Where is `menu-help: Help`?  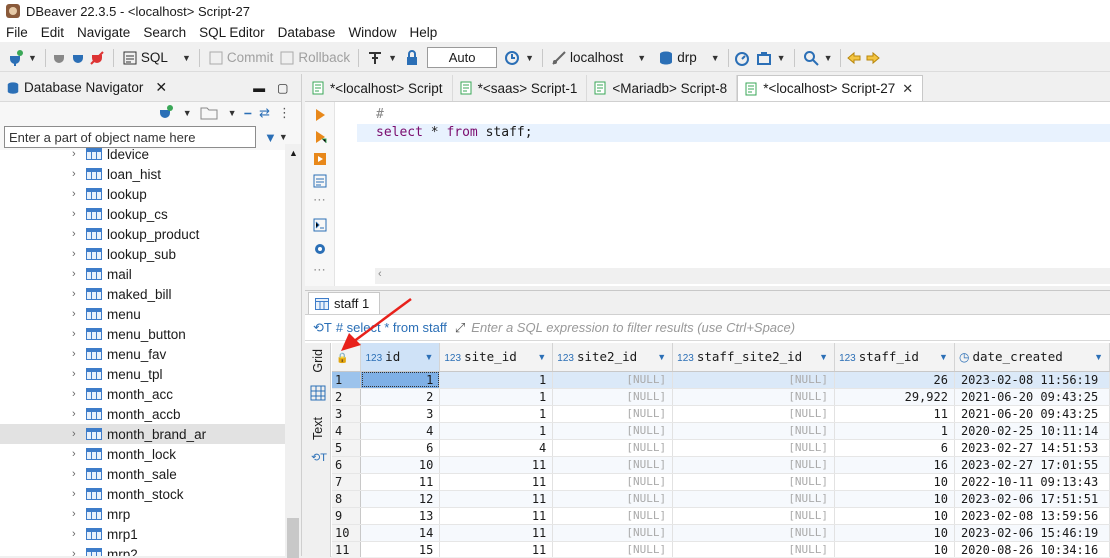
menu-help: Help is located at coordinates (423, 32).